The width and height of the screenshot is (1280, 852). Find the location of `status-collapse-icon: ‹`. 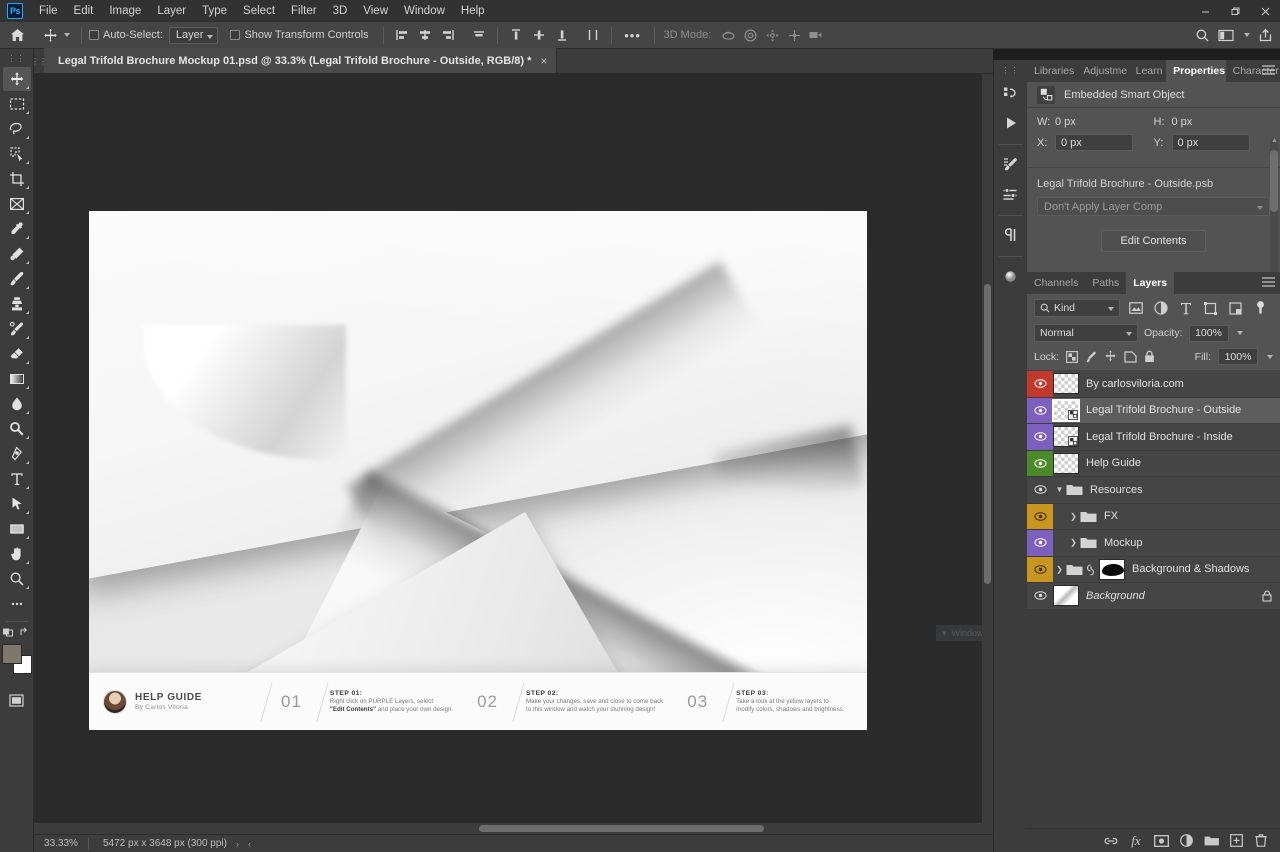

status-collapse-icon: ‹ is located at coordinates (249, 844).